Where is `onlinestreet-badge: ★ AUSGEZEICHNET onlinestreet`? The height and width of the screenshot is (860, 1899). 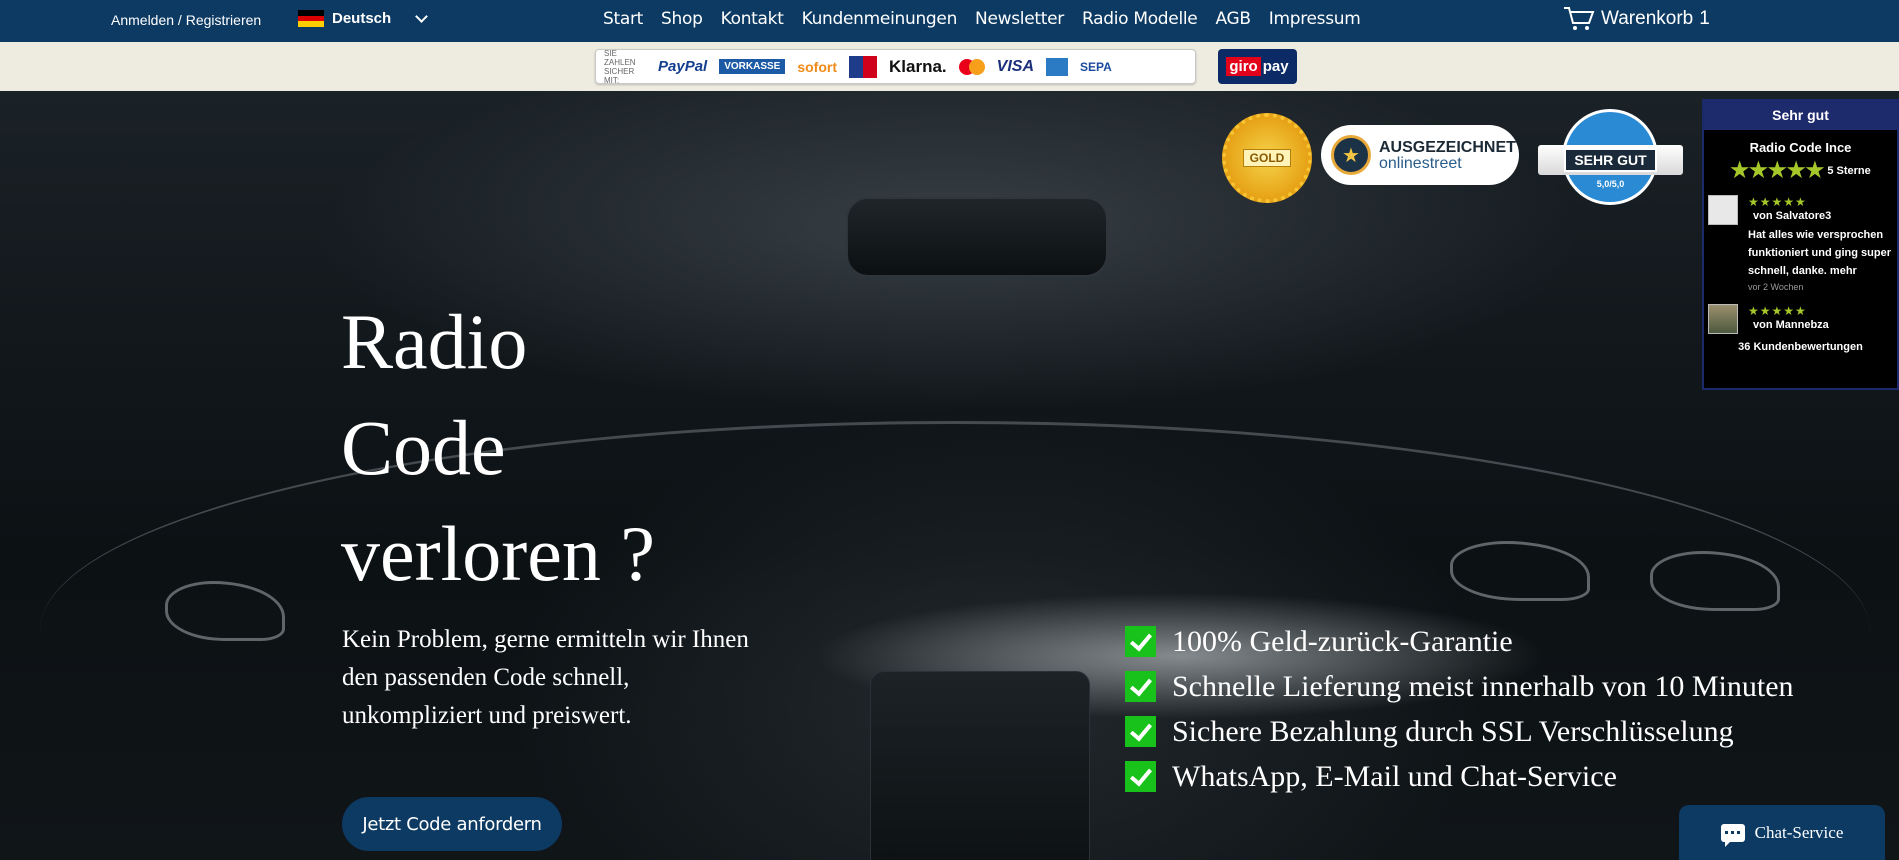
onlinestreet-badge: ★ AUSGEZEICHNET onlinestreet is located at coordinates (1420, 155).